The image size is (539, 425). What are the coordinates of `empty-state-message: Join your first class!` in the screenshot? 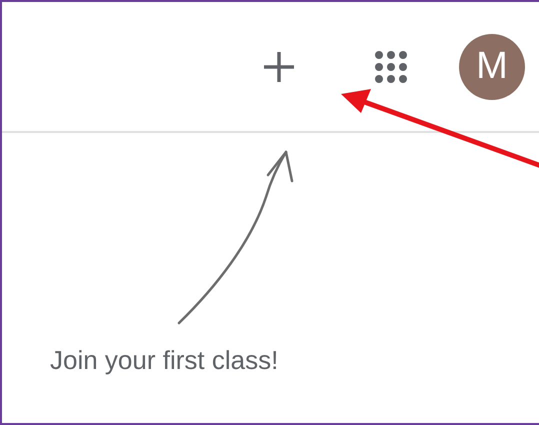 It's located at (164, 360).